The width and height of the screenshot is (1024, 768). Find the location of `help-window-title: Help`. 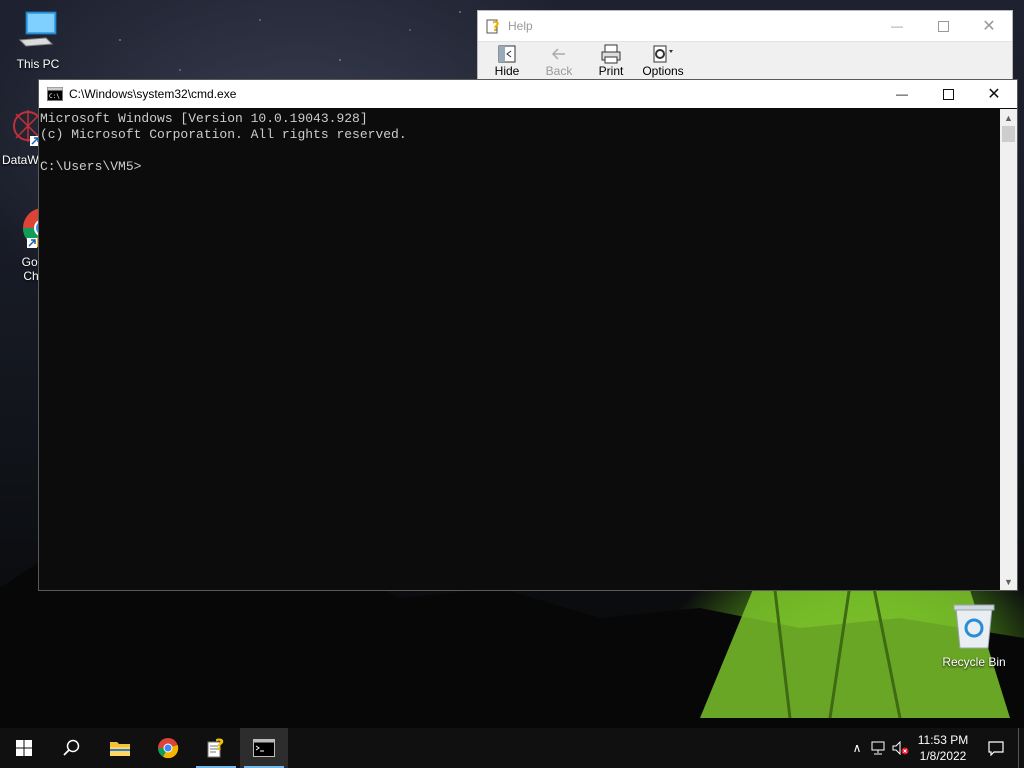

help-window-title: Help is located at coordinates (520, 26).